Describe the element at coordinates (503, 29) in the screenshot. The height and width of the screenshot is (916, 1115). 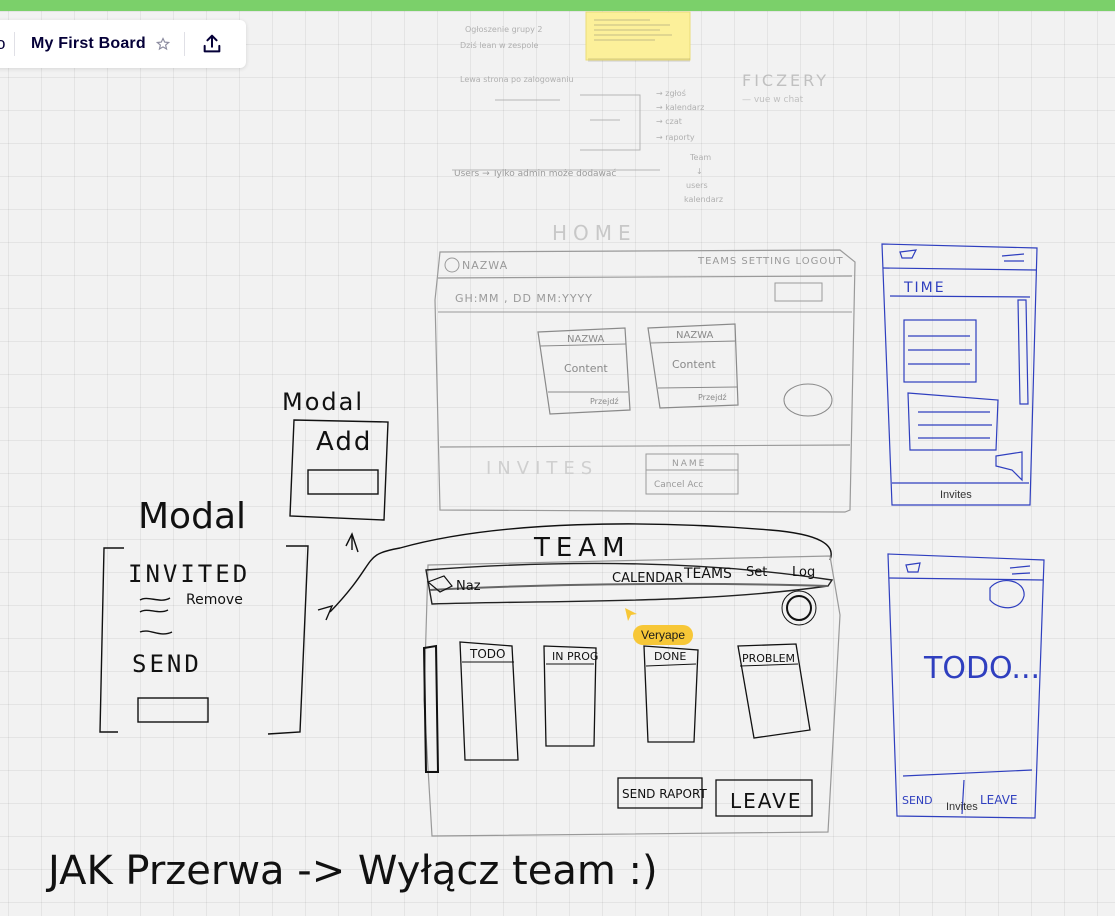
I see `note-line-1: Ogłoszenie grupy 2` at that location.